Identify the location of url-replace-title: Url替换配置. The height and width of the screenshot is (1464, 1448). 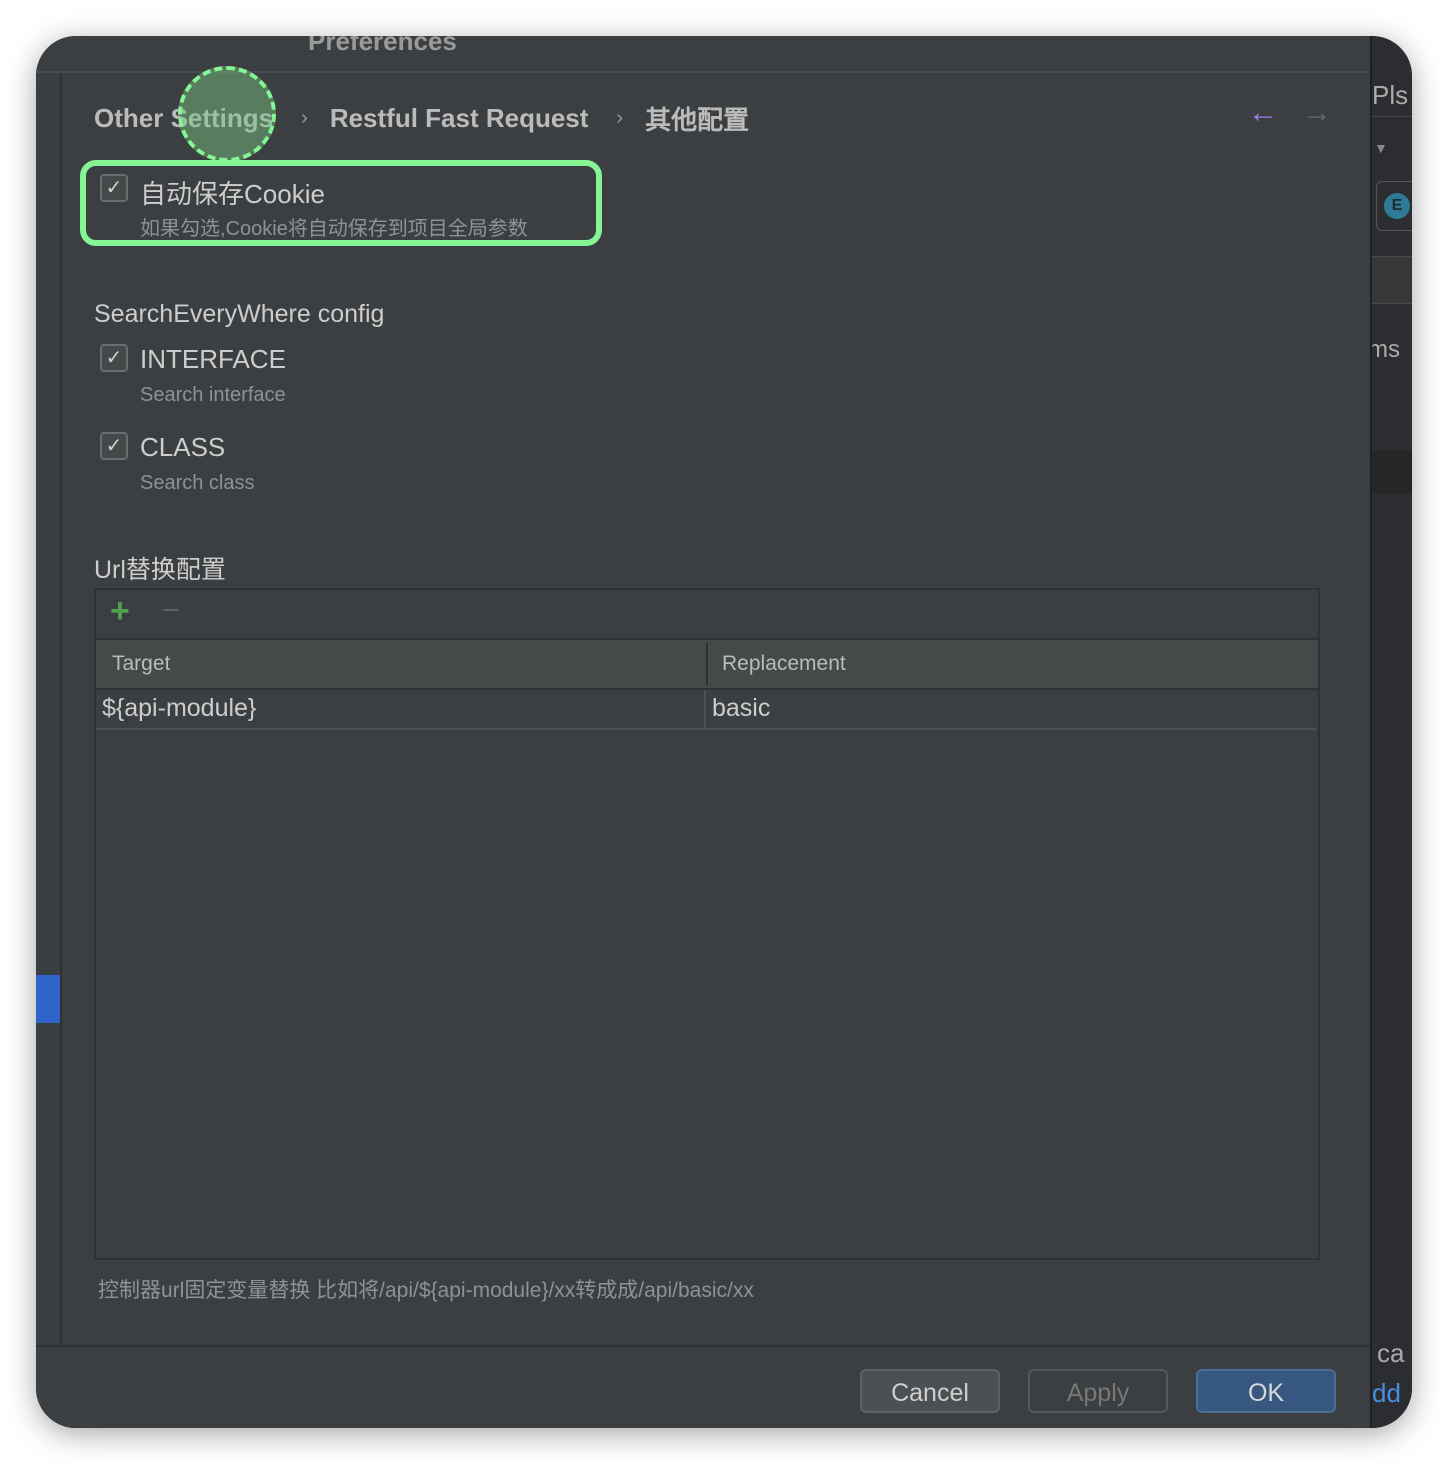
(160, 570).